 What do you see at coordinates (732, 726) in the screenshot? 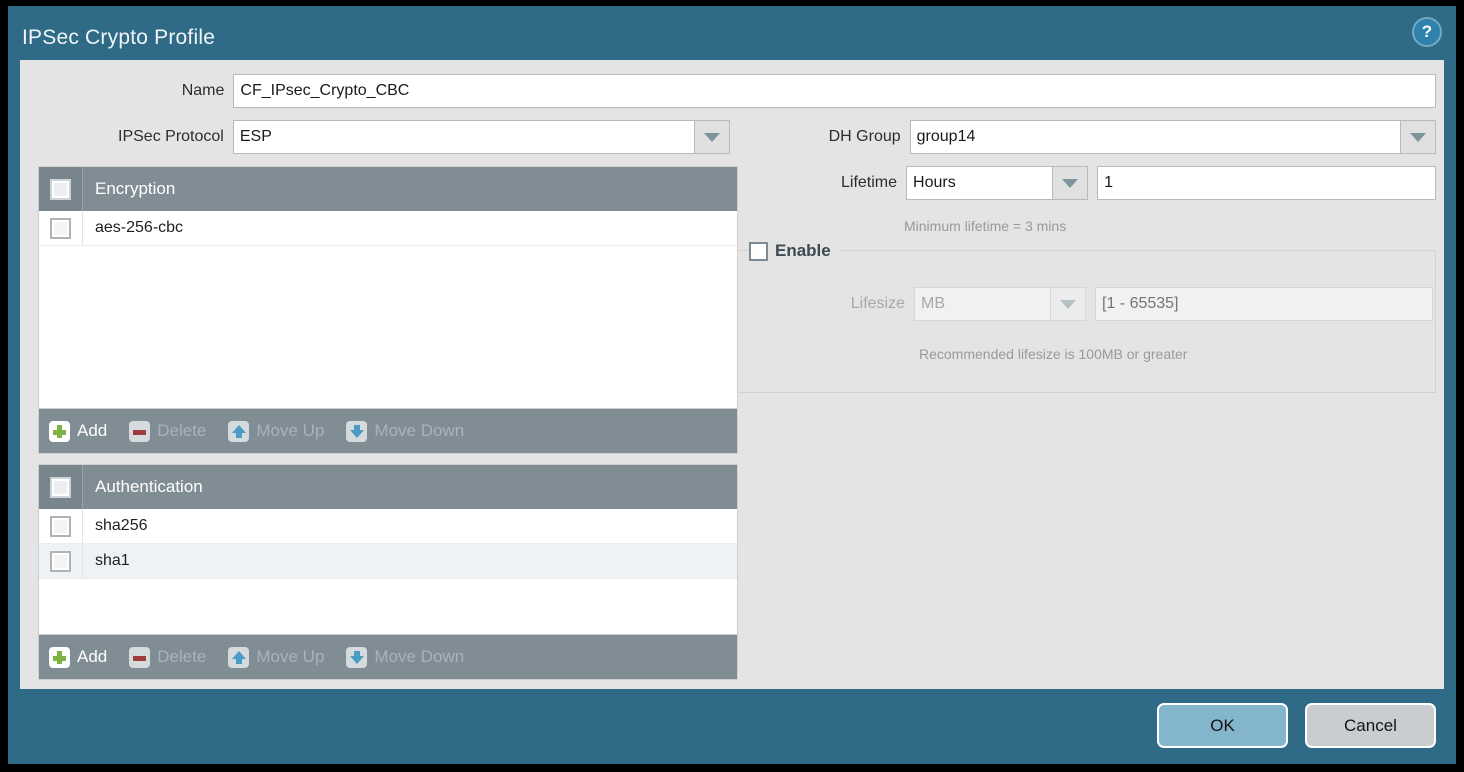
I see `dialog-footer: OK Cancel` at bounding box center [732, 726].